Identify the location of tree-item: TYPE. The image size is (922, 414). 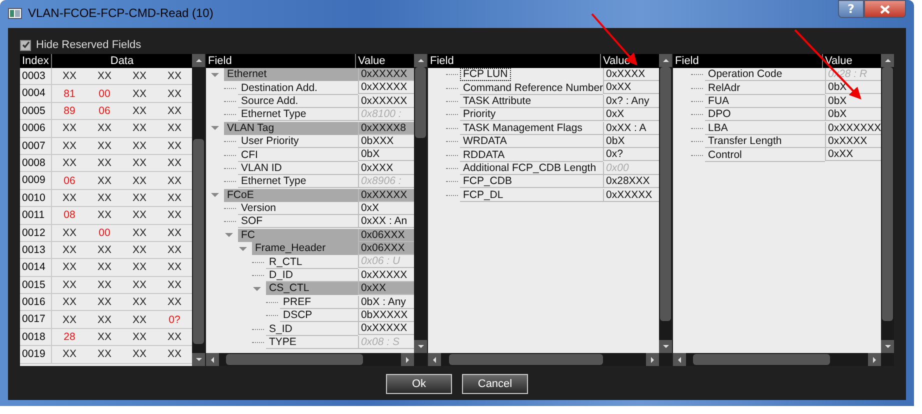
(312, 342).